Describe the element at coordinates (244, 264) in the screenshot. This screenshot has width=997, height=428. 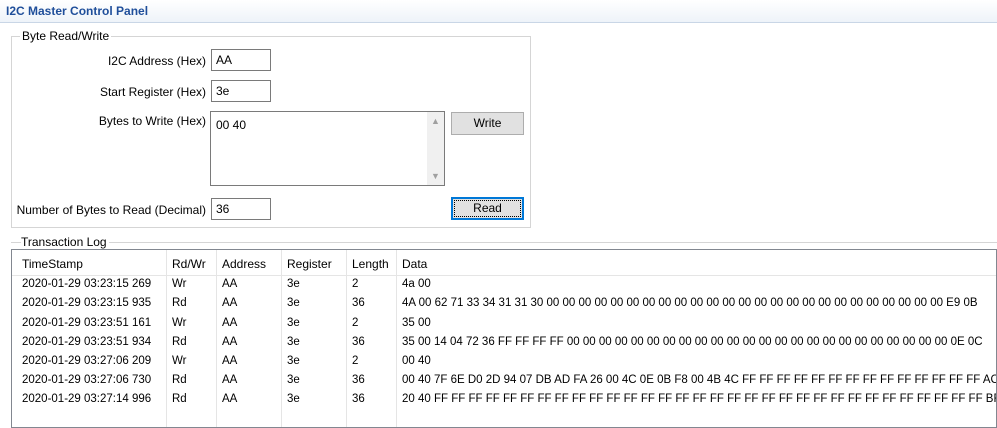
I see `col-address: Address` at that location.